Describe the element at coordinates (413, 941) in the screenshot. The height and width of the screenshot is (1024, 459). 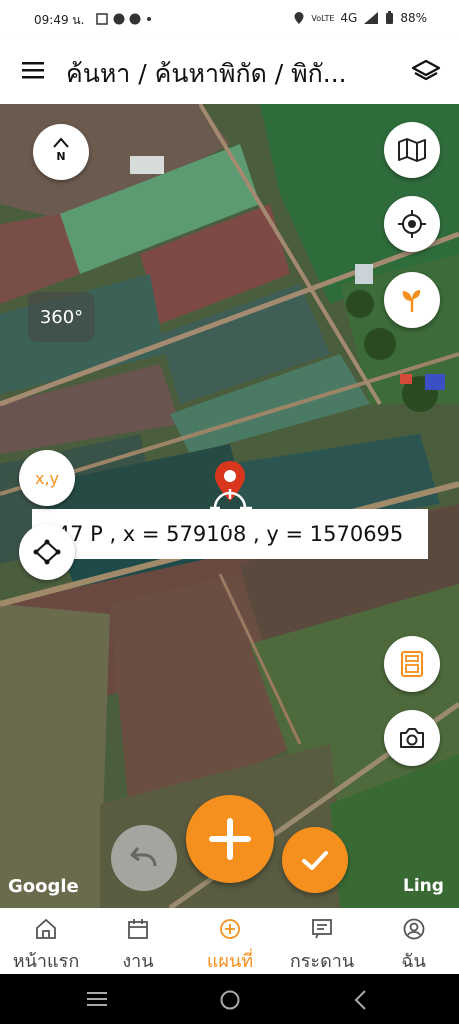
I see `nav-item-profile: ฉัน` at that location.